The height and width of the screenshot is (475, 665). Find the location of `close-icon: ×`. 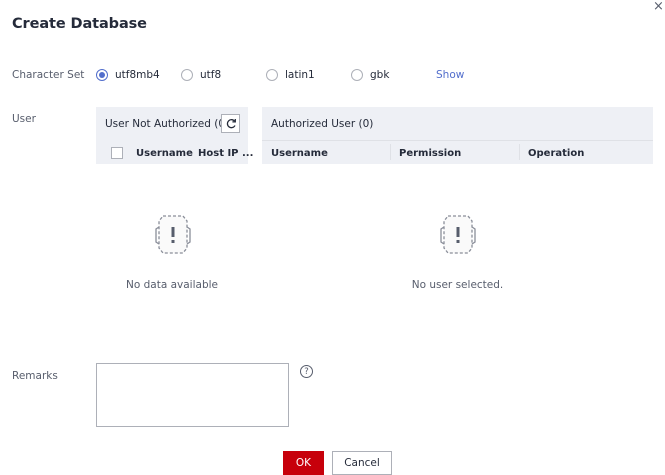

close-icon: × is located at coordinates (658, 7).